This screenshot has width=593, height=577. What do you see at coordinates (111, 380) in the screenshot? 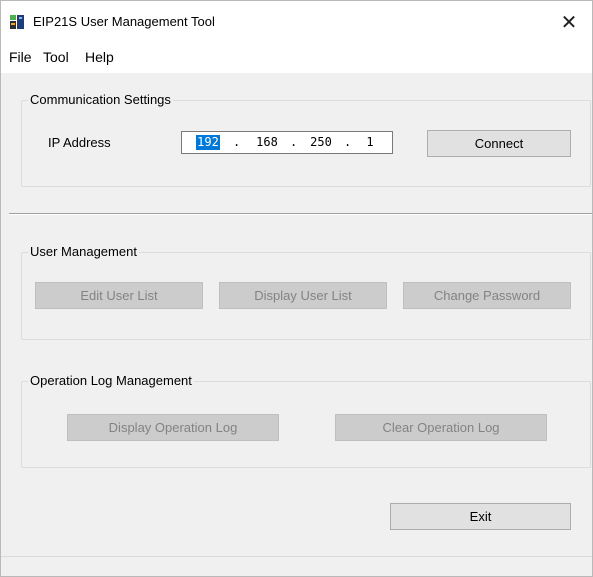
I see `operation-log-legend: Operation Log Management` at bounding box center [111, 380].